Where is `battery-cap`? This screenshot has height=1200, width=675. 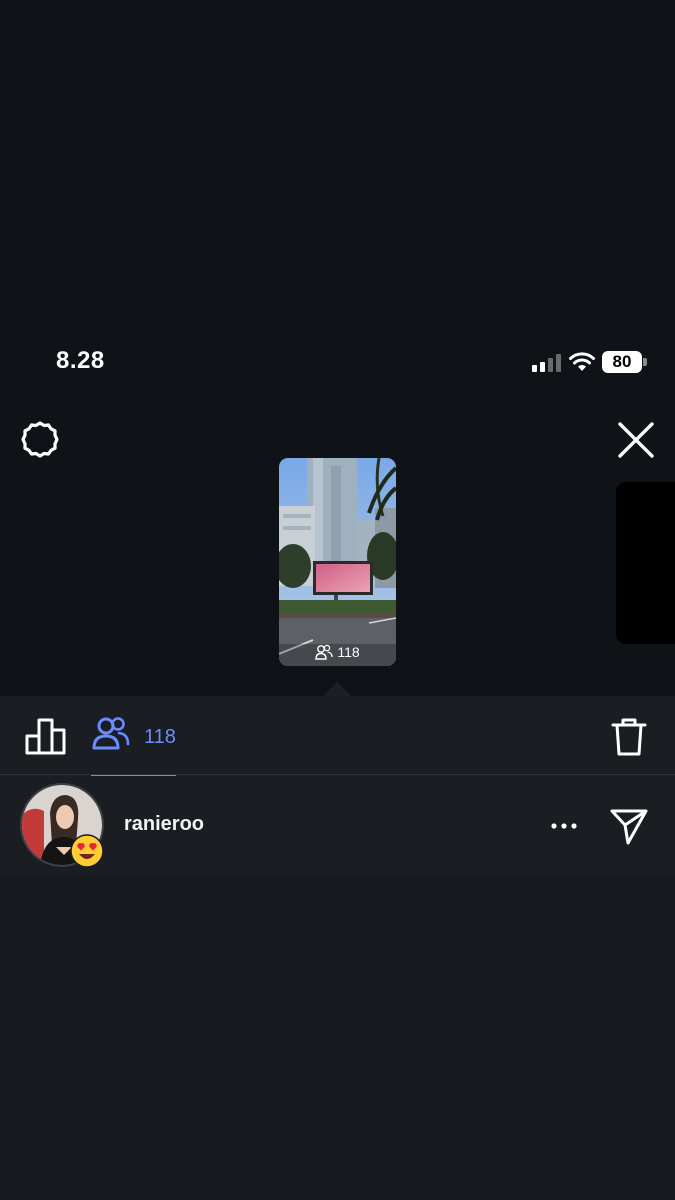 battery-cap is located at coordinates (645, 362).